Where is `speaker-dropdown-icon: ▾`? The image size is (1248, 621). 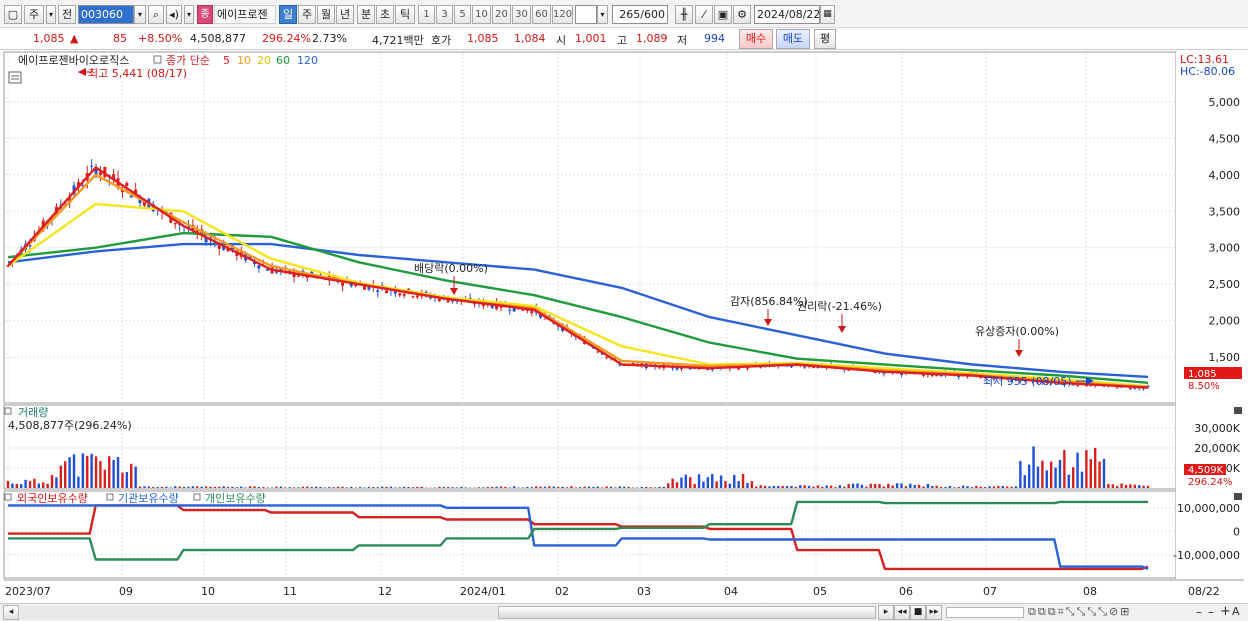
speaker-dropdown-icon: ▾ is located at coordinates (189, 14).